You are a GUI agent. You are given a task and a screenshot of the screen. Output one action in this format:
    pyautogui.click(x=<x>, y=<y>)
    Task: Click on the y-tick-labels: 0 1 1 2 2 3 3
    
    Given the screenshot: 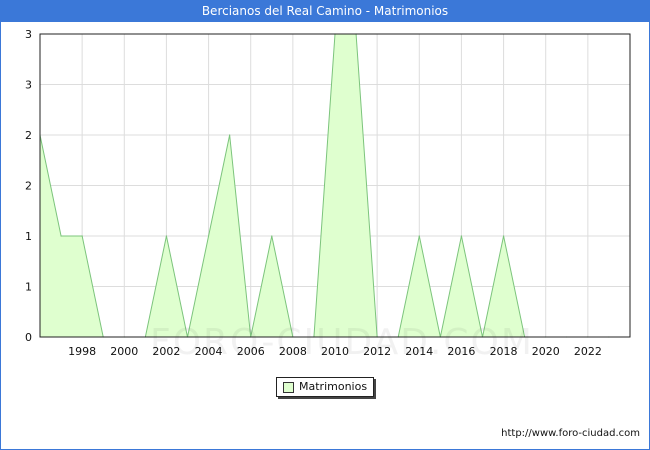 What is the action you would take?
    pyautogui.click(x=28, y=186)
    